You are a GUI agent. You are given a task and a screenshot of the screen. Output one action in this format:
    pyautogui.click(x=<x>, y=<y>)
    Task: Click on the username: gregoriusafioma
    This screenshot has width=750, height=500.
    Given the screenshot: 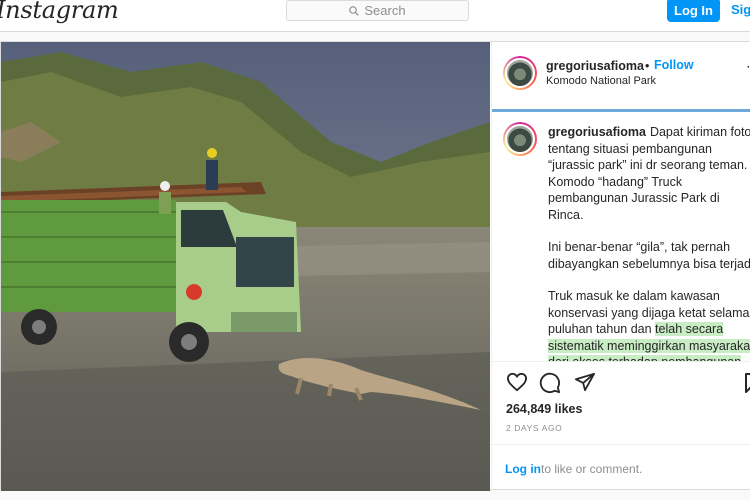 What is the action you would take?
    pyautogui.click(x=595, y=66)
    